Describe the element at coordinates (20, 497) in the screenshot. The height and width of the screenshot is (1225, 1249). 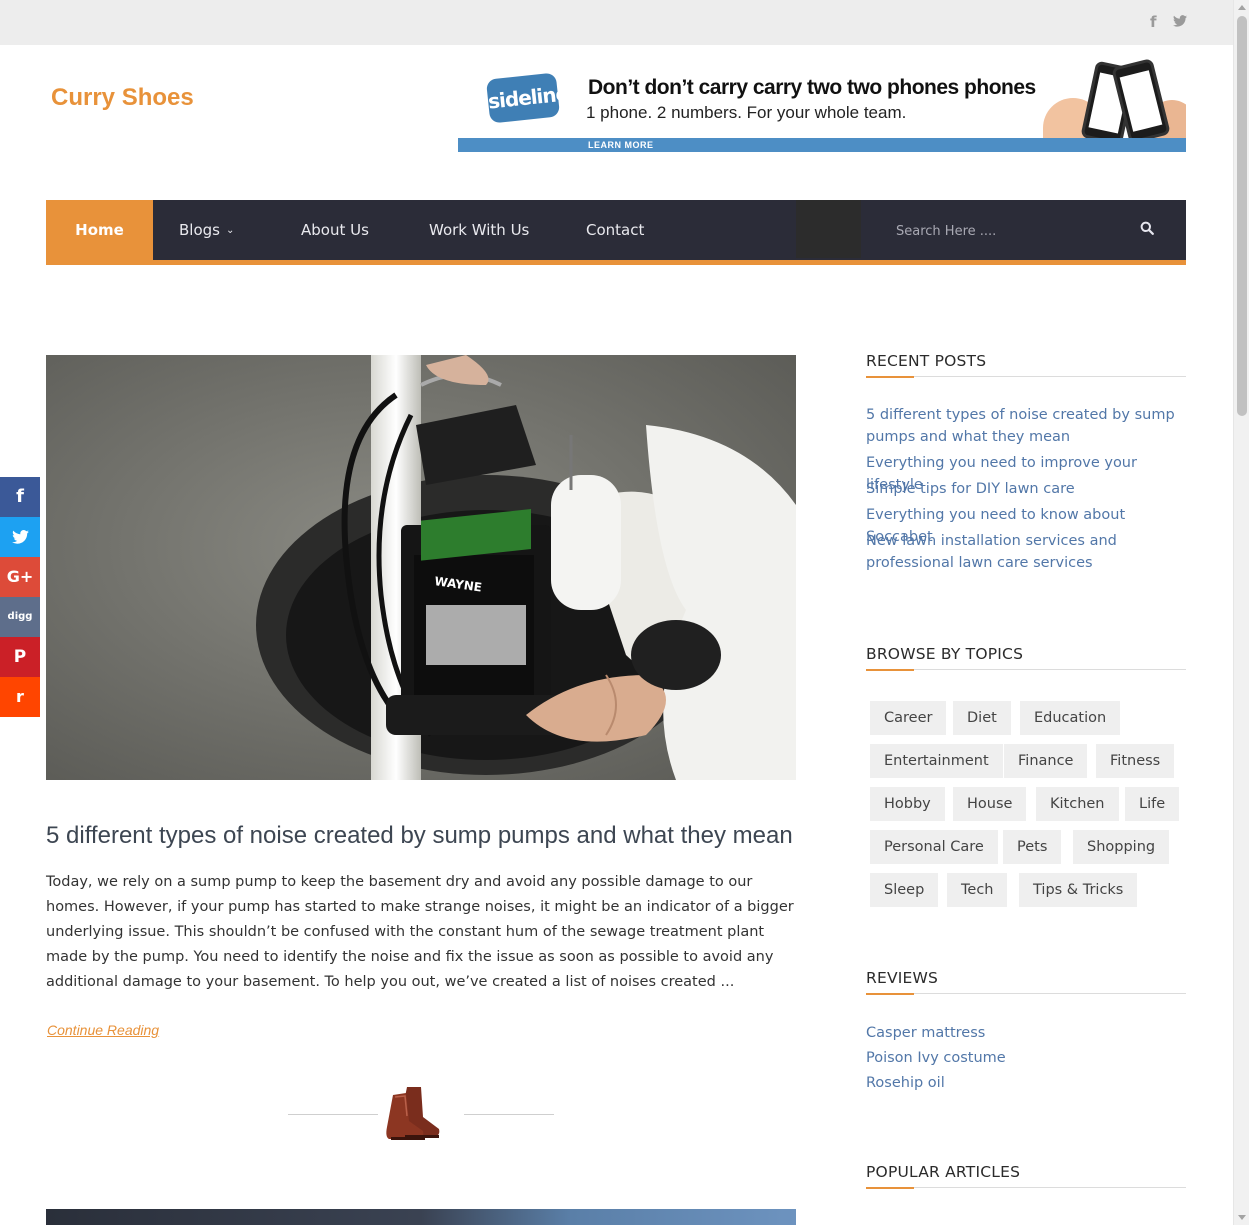
I see `facebook-share-icon: f` at that location.